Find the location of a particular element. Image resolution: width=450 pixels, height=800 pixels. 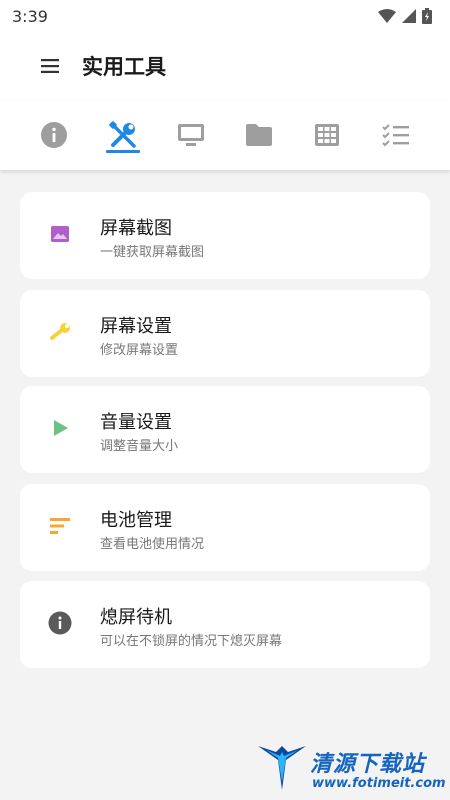

watermark-url: www.fotimeit.com is located at coordinates (379, 783).